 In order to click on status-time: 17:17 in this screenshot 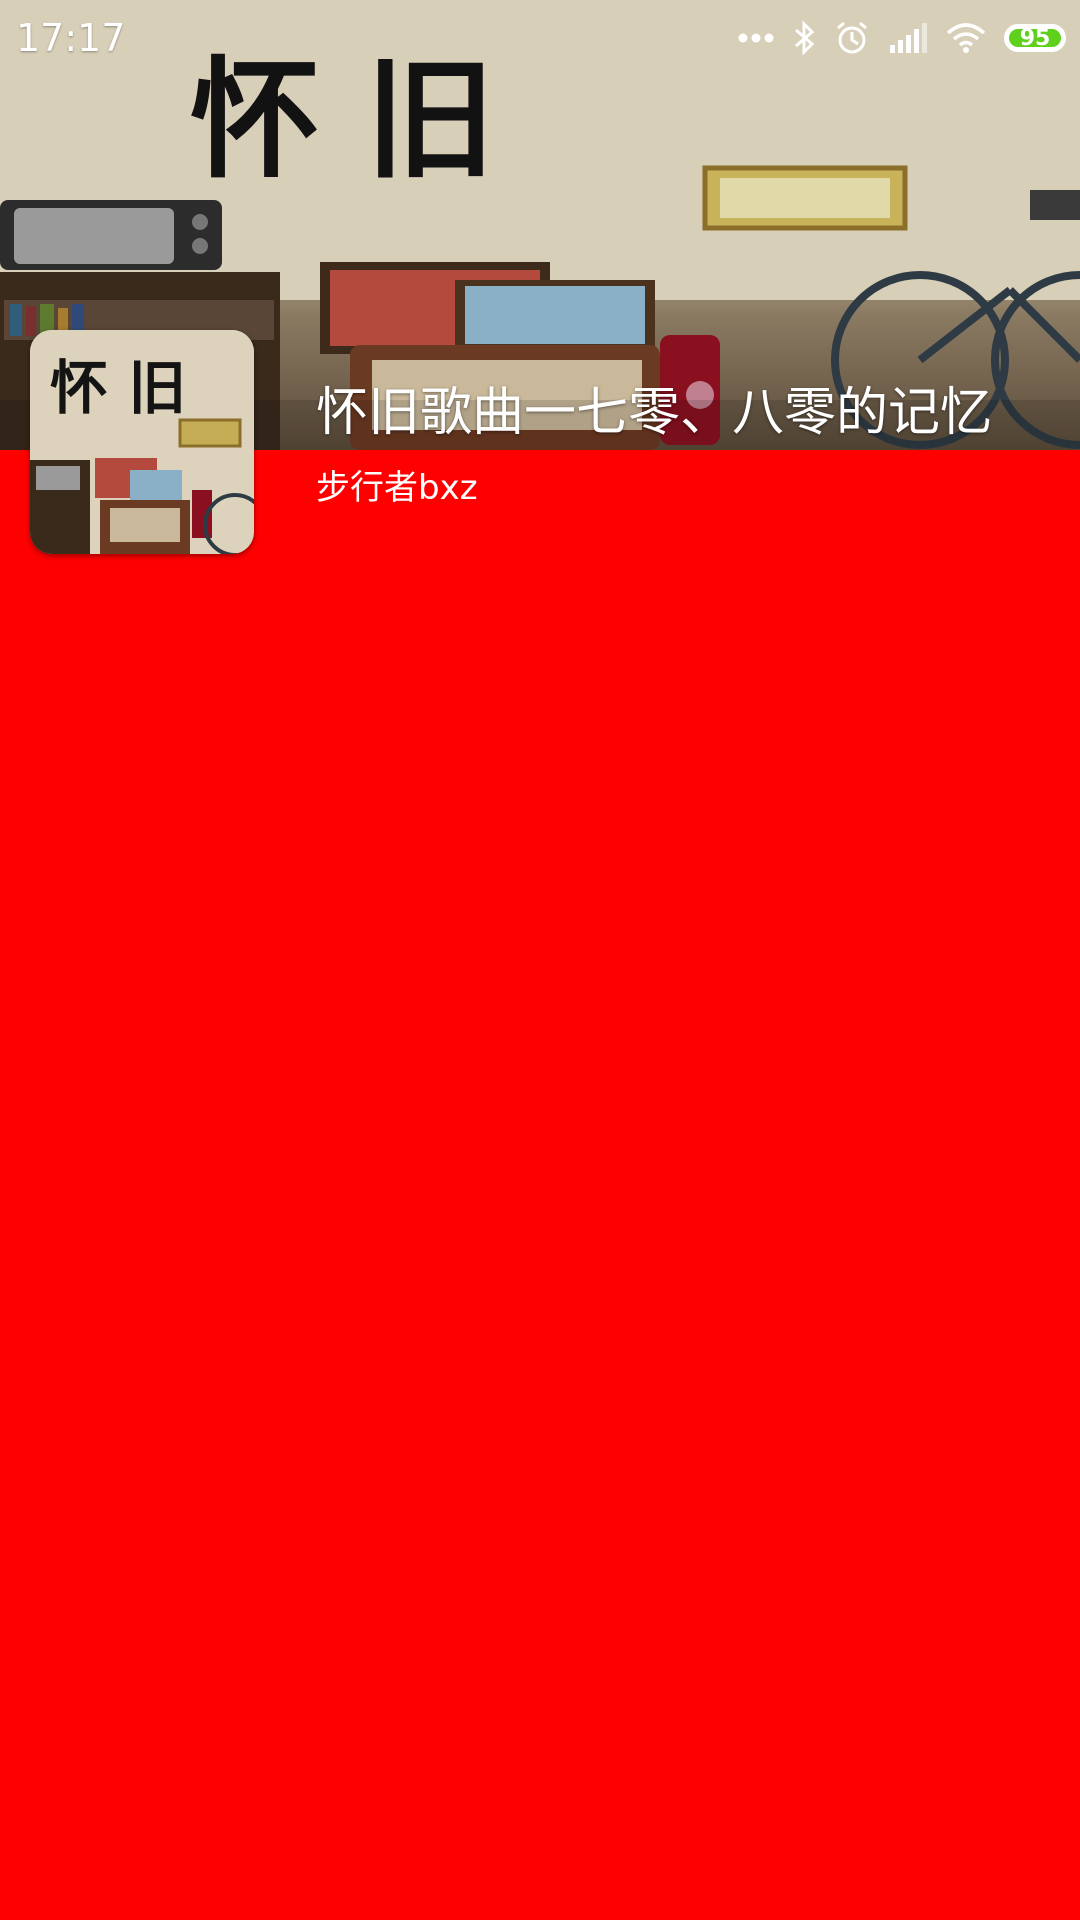, I will do `click(71, 38)`.